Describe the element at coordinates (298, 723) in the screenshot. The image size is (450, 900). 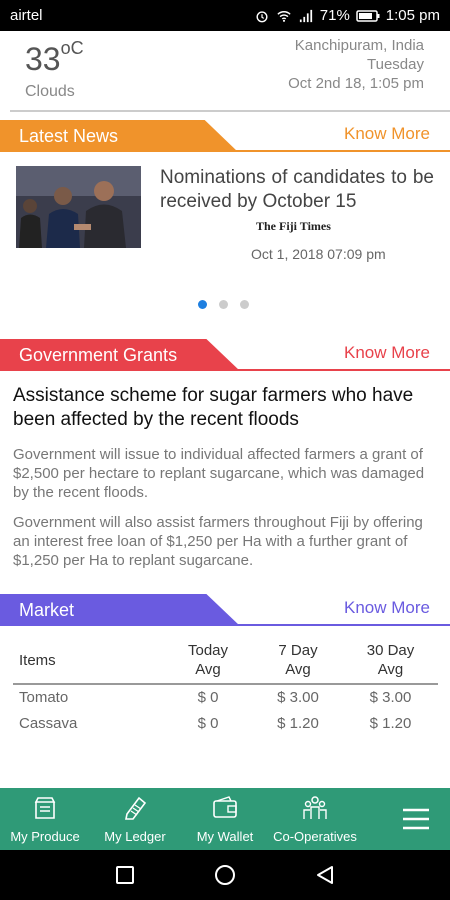
I see `seven-day-avg: $ 1.20` at that location.